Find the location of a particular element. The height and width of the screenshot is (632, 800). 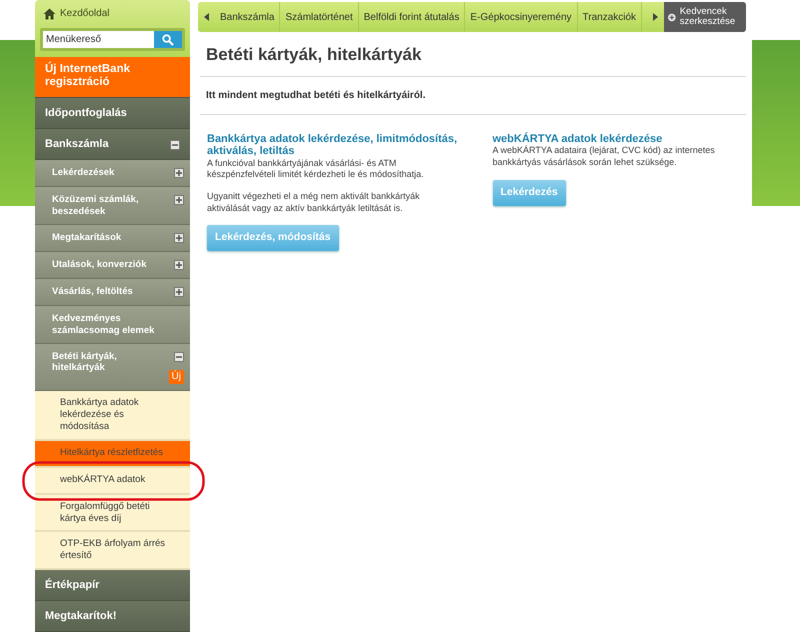

submenu-item: Kedvezményes számlacsomag elemek is located at coordinates (112, 325).